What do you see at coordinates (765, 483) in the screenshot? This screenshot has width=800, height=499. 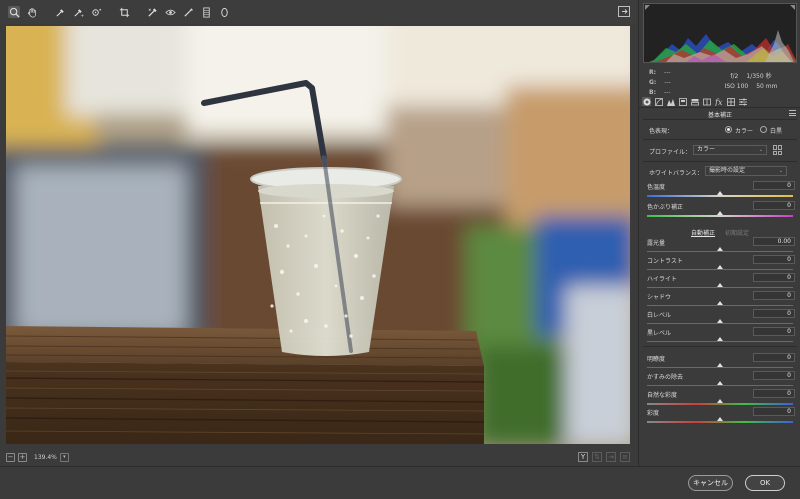 I see `ok-button: OK` at bounding box center [765, 483].